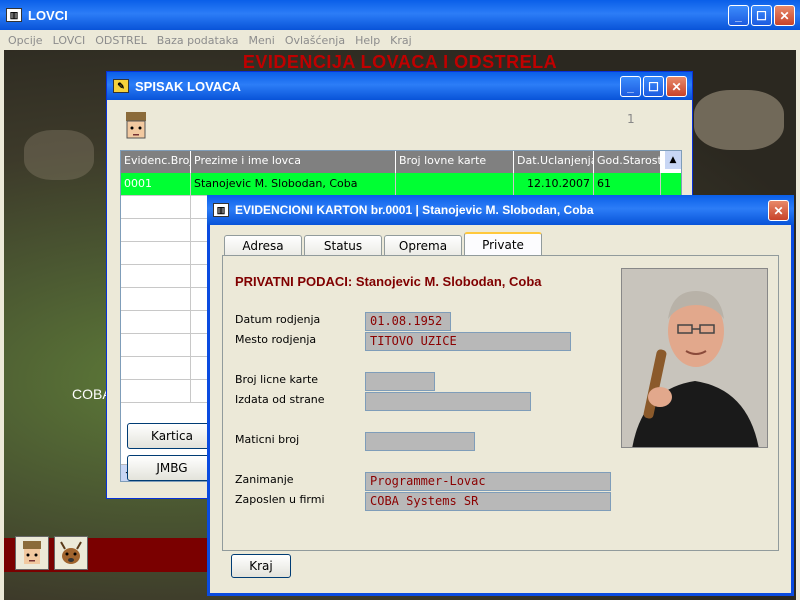 The image size is (800, 600). Describe the element at coordinates (694, 358) in the screenshot. I see `hunter-photo` at that location.